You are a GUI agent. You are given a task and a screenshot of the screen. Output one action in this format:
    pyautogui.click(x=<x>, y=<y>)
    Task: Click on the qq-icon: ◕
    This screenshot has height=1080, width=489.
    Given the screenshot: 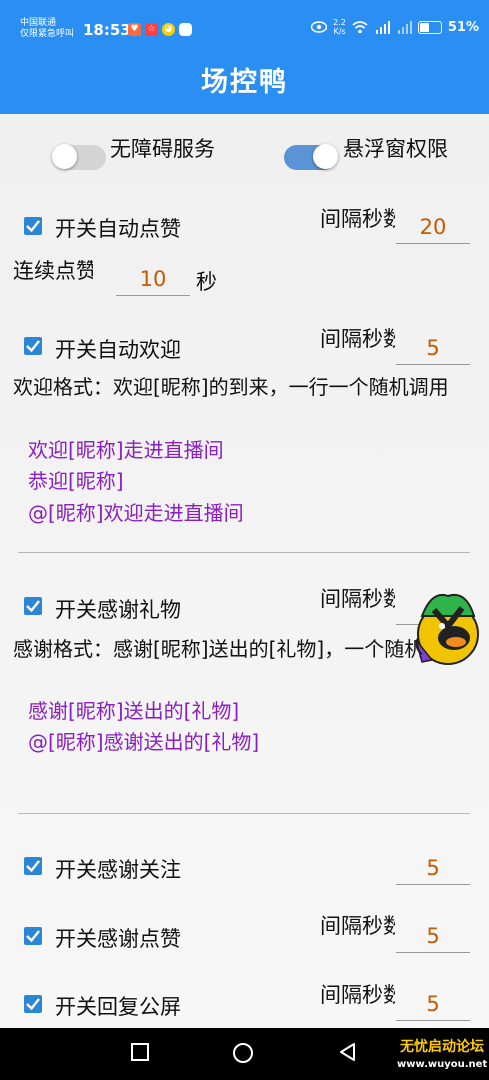 What is the action you would take?
    pyautogui.click(x=168, y=29)
    